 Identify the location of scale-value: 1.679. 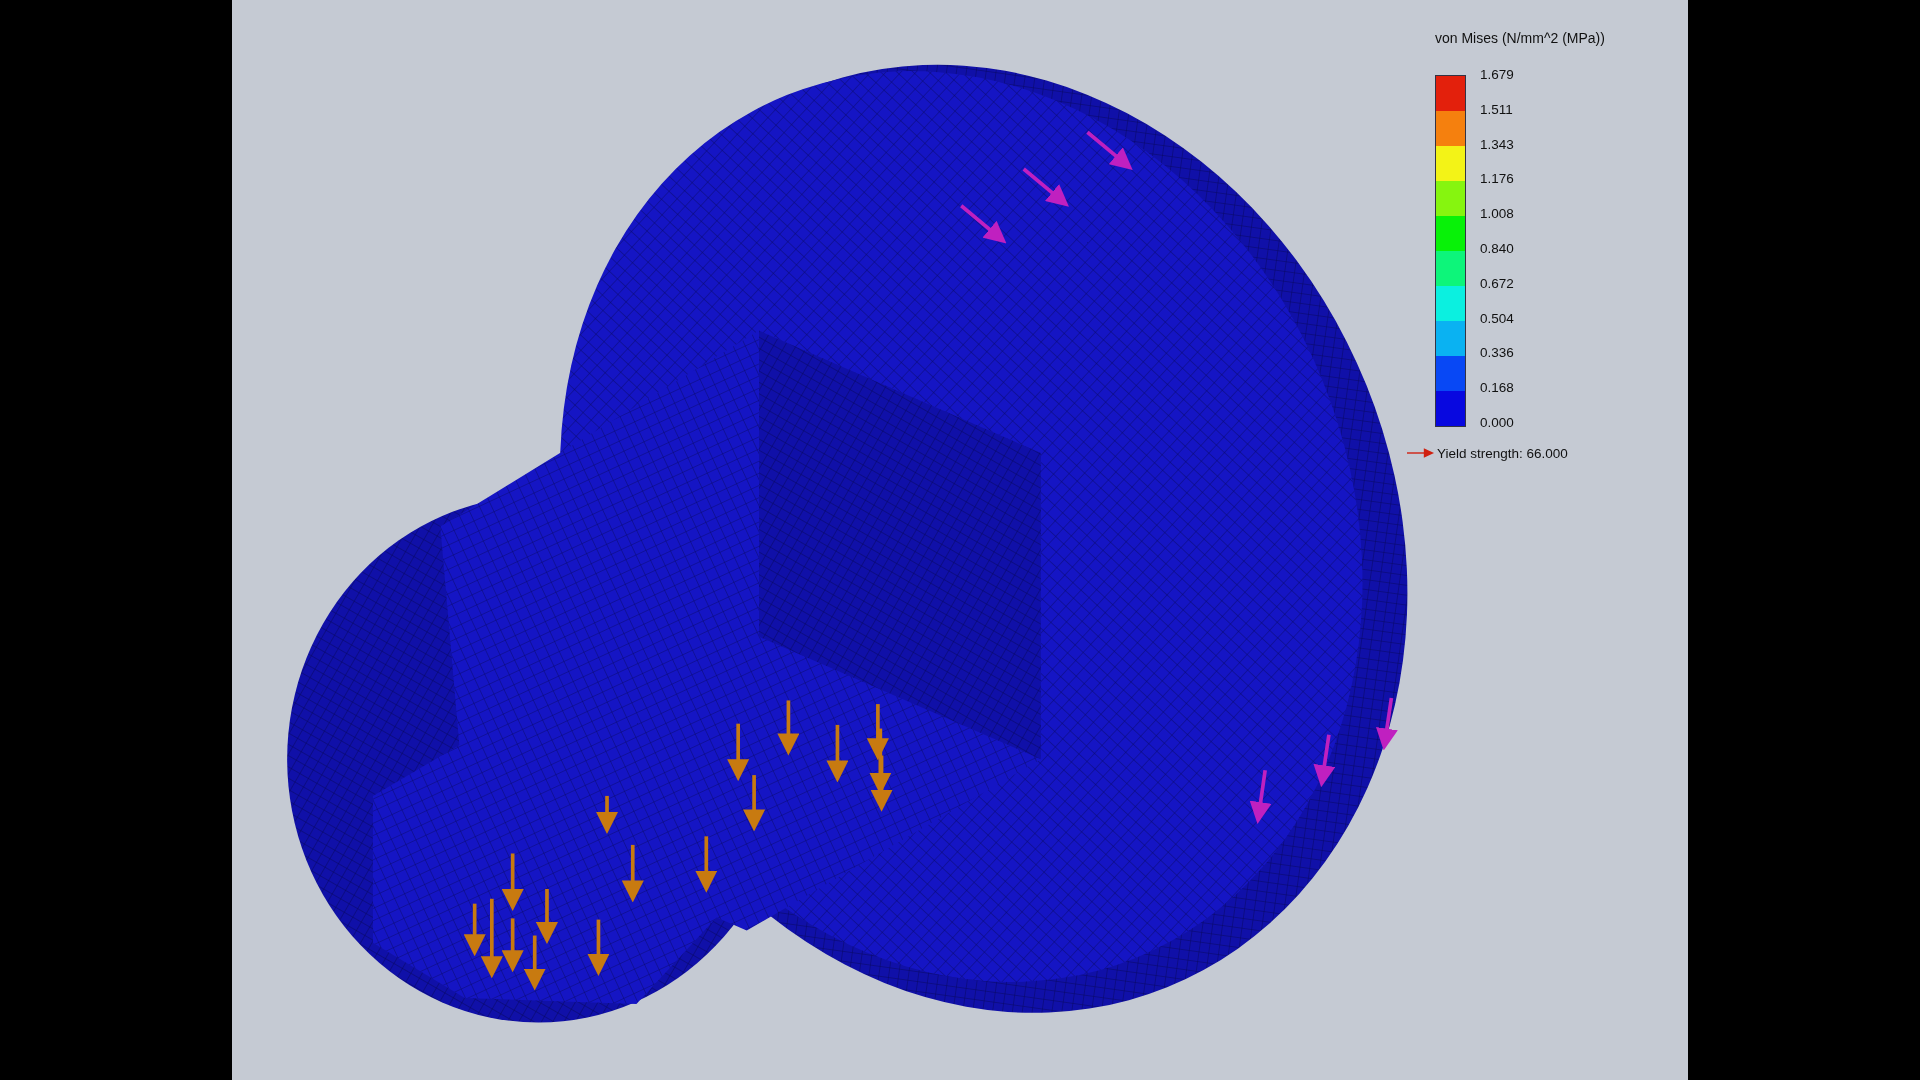
(1497, 76).